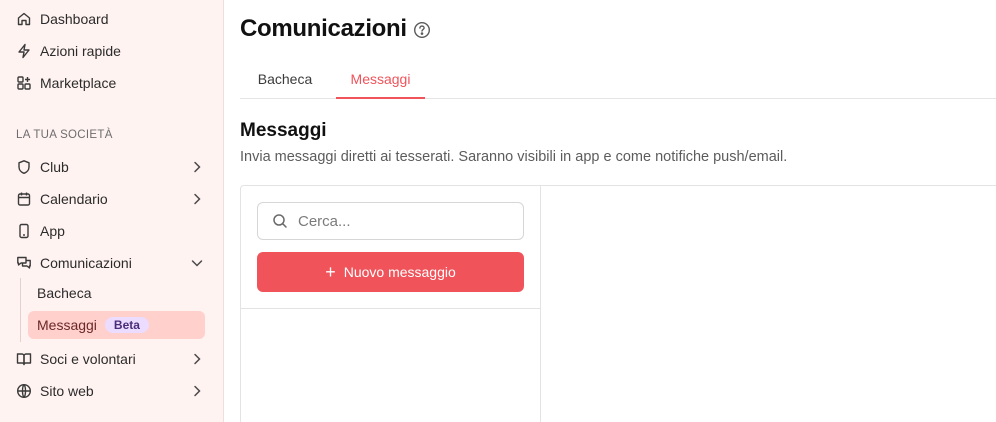  Describe the element at coordinates (24, 51) in the screenshot. I see `lightning-icon` at that location.